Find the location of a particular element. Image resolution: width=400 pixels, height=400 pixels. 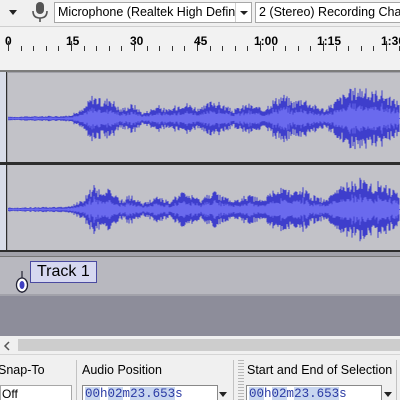

recording-channels-select: 2 (Stereo) Recording Chann is located at coordinates (327, 12).